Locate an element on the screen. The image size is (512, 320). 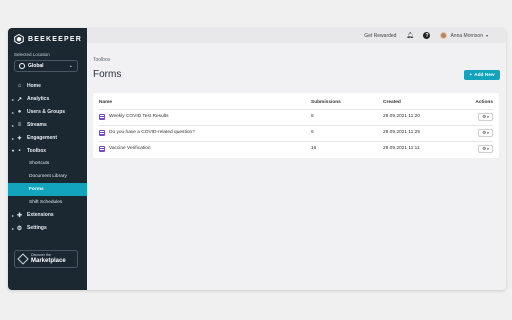
submissions-cell: 6 is located at coordinates (312, 132).